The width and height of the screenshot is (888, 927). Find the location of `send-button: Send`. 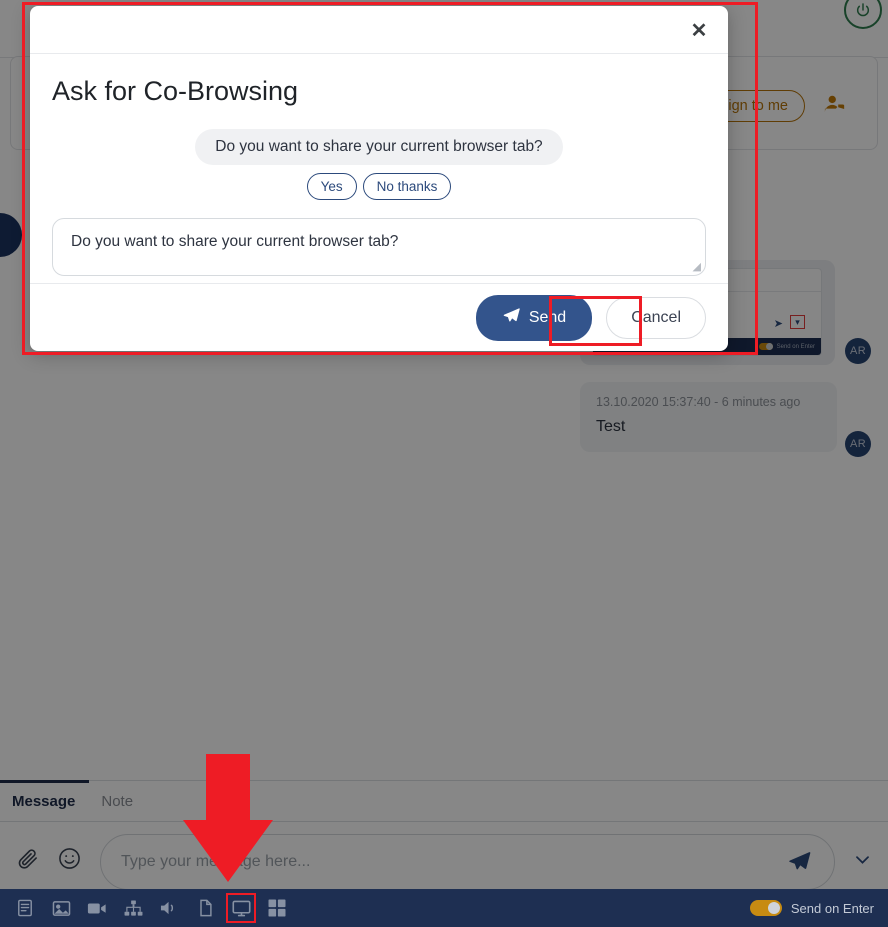

send-button: Send is located at coordinates (534, 317).